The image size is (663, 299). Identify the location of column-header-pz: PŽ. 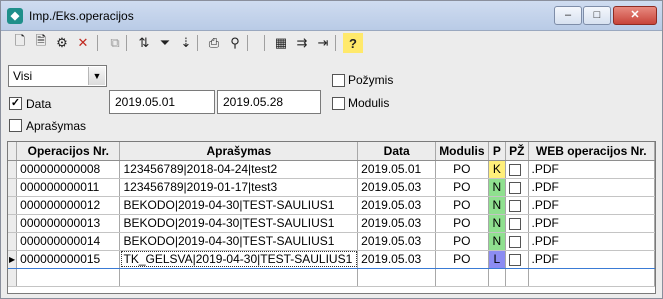
(517, 151).